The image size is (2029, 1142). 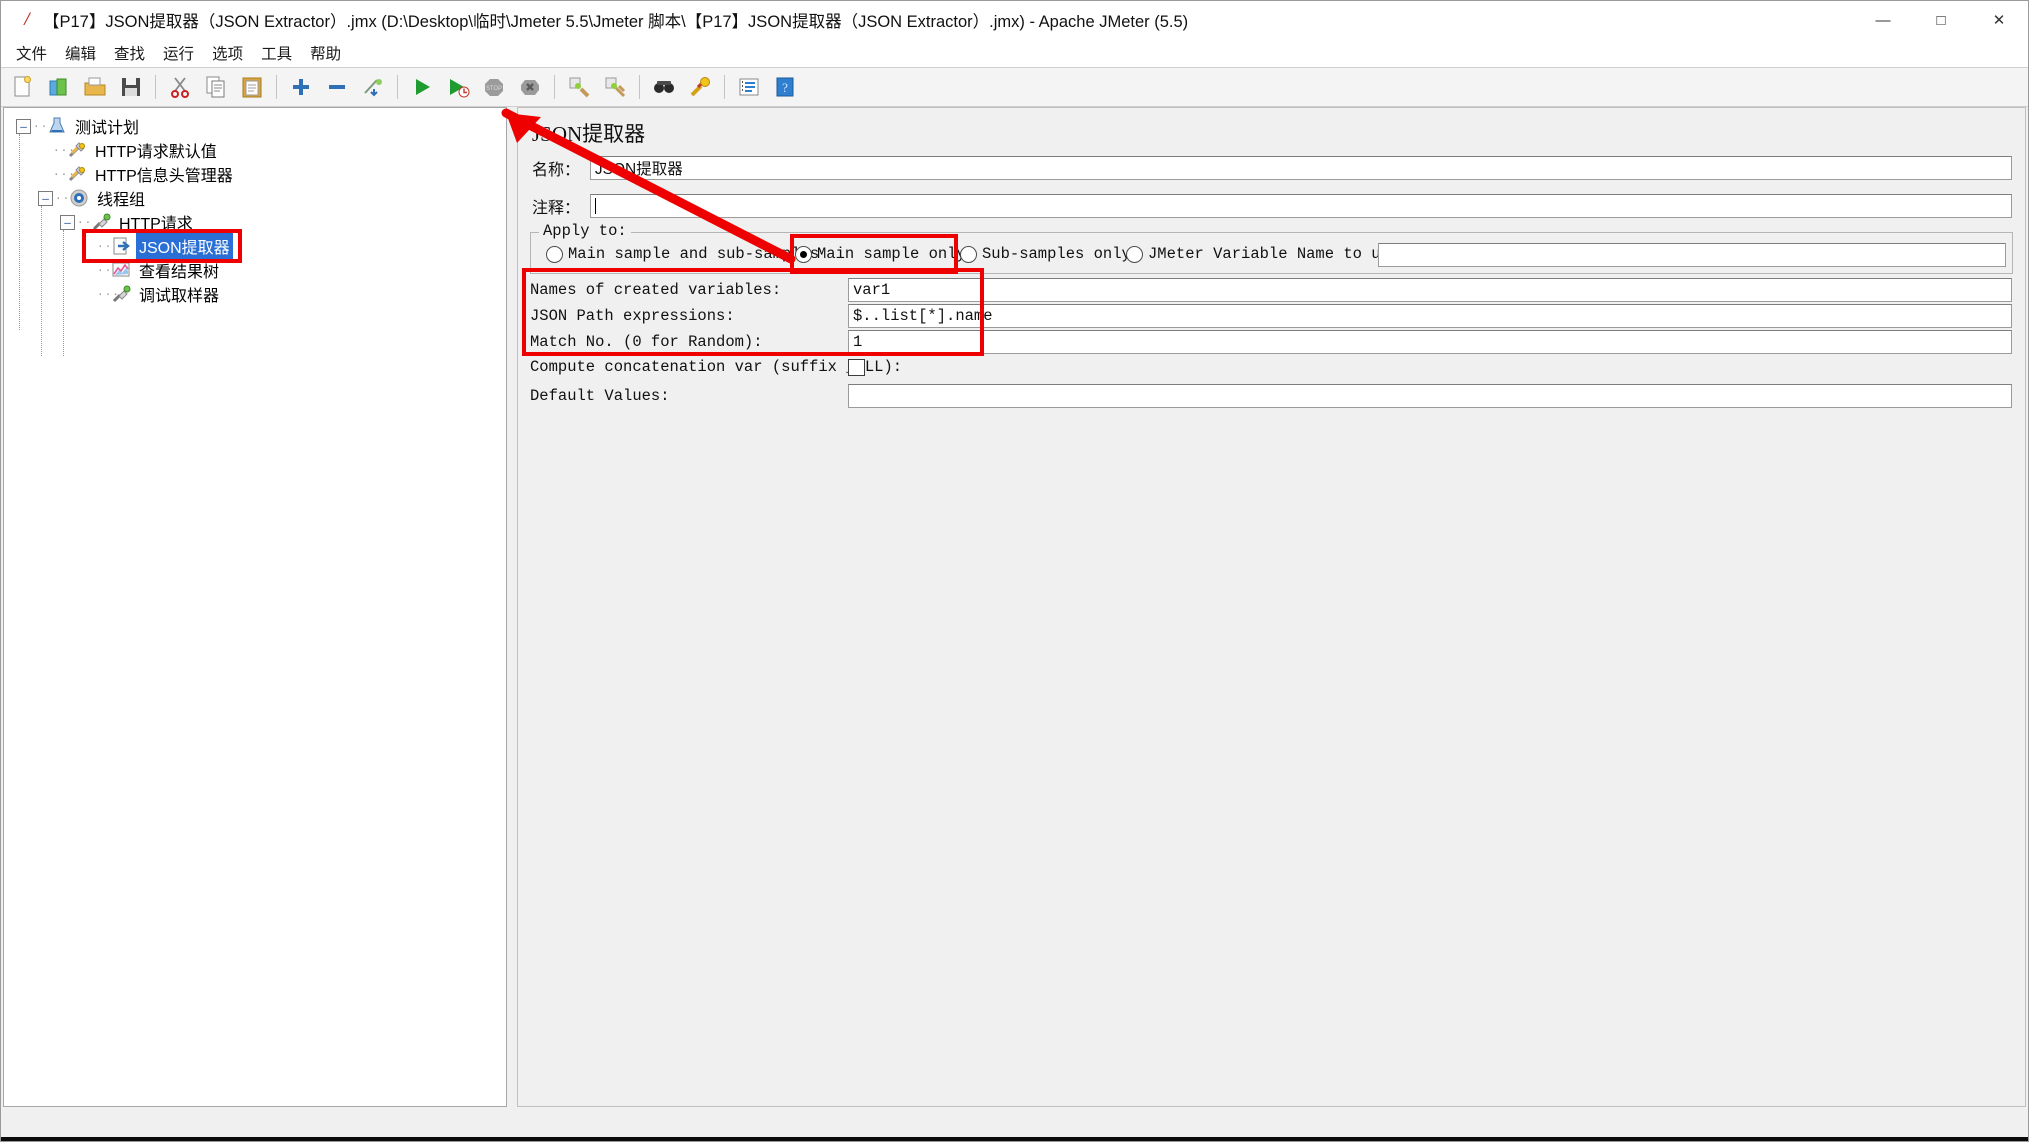 I want to click on tree-node-label: HTTP请求, so click(x=156, y=224).